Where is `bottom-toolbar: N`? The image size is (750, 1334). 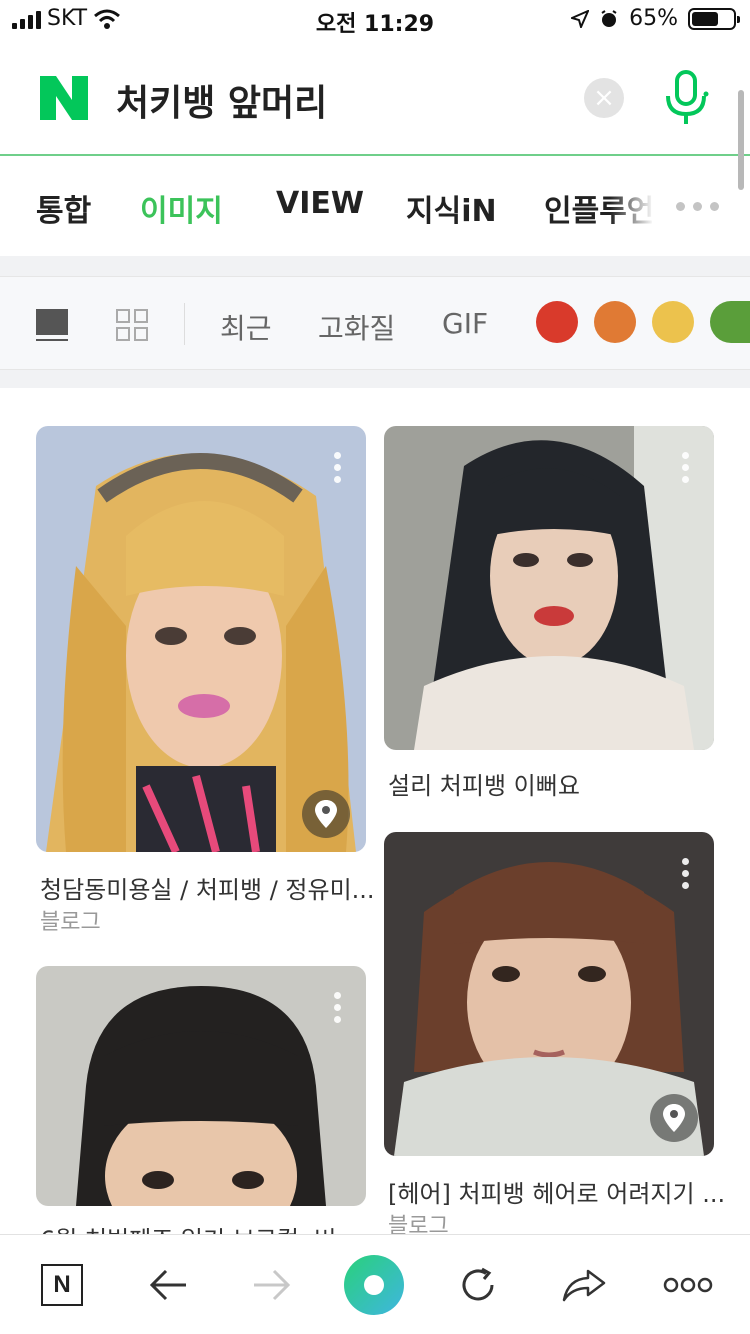 bottom-toolbar: N is located at coordinates (375, 1284).